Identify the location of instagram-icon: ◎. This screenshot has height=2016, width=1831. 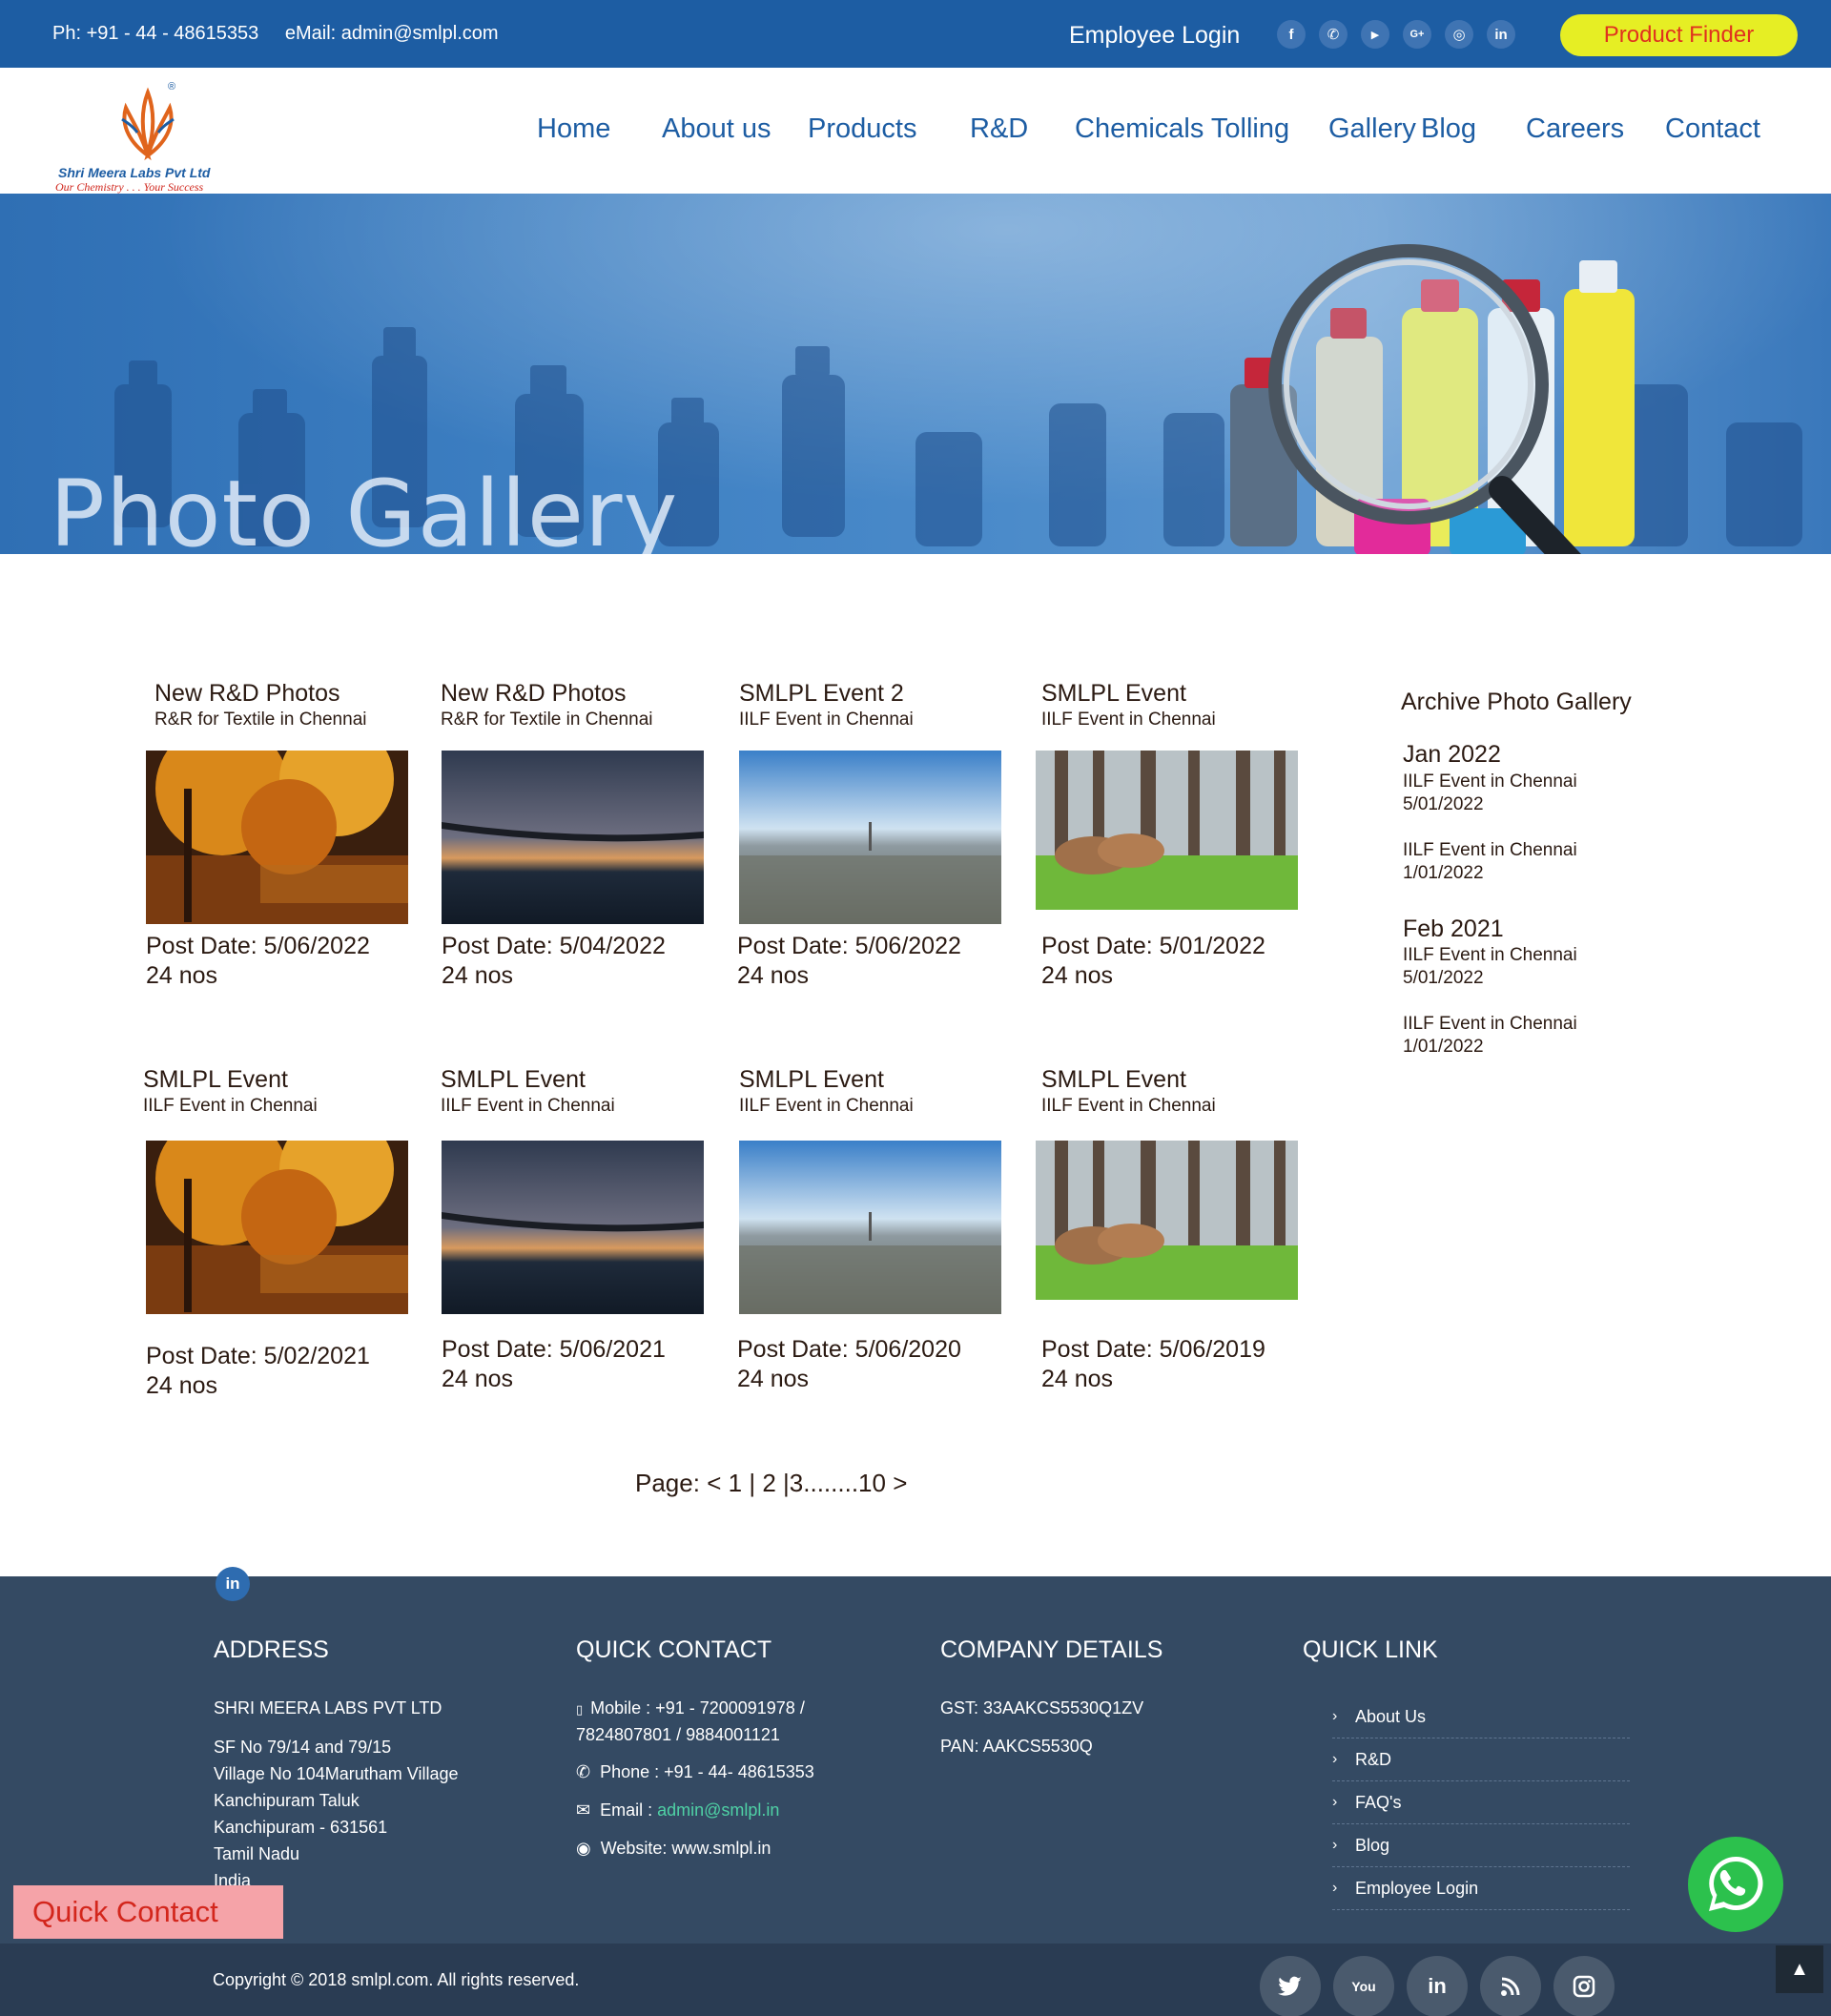
(1459, 34).